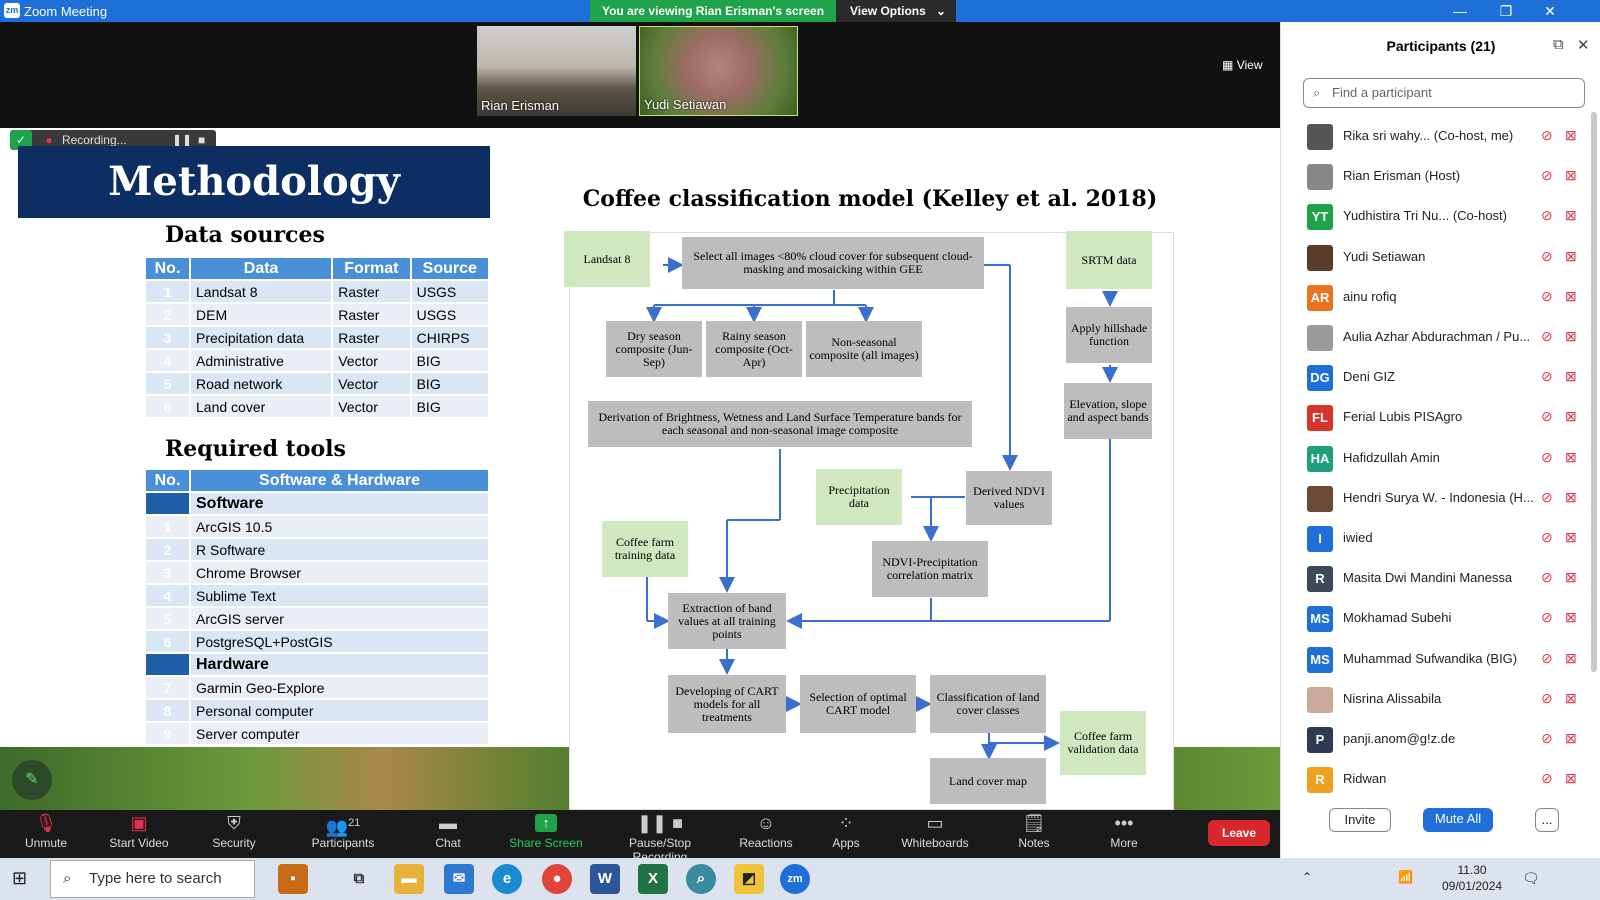  Describe the element at coordinates (1242, 65) in the screenshot. I see `view-button: ▦ View` at that location.